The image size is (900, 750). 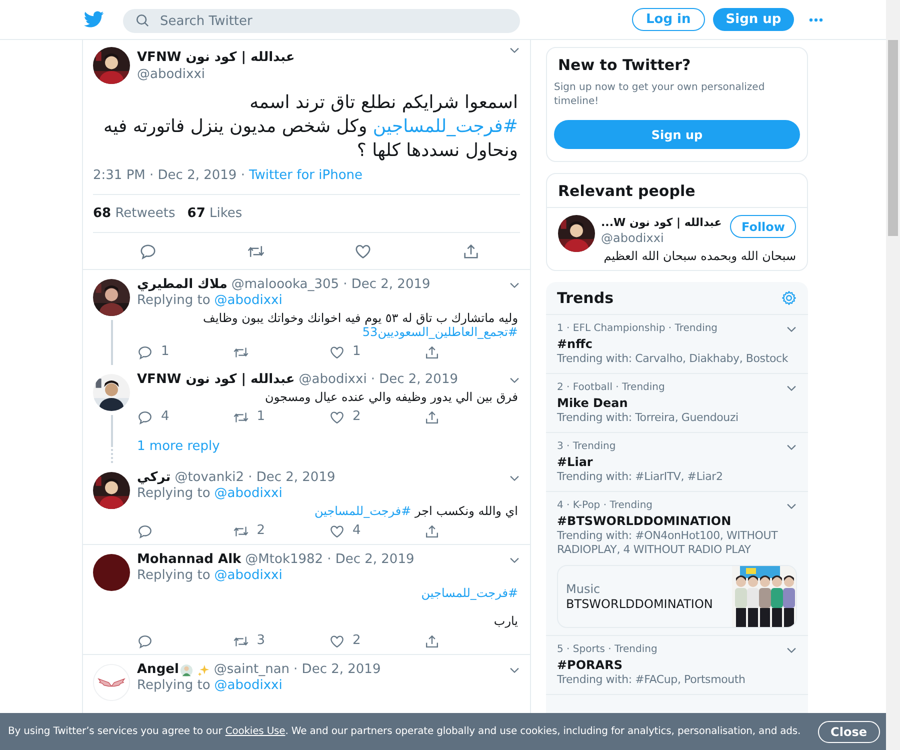 I want to click on avatar, so click(x=111, y=572).